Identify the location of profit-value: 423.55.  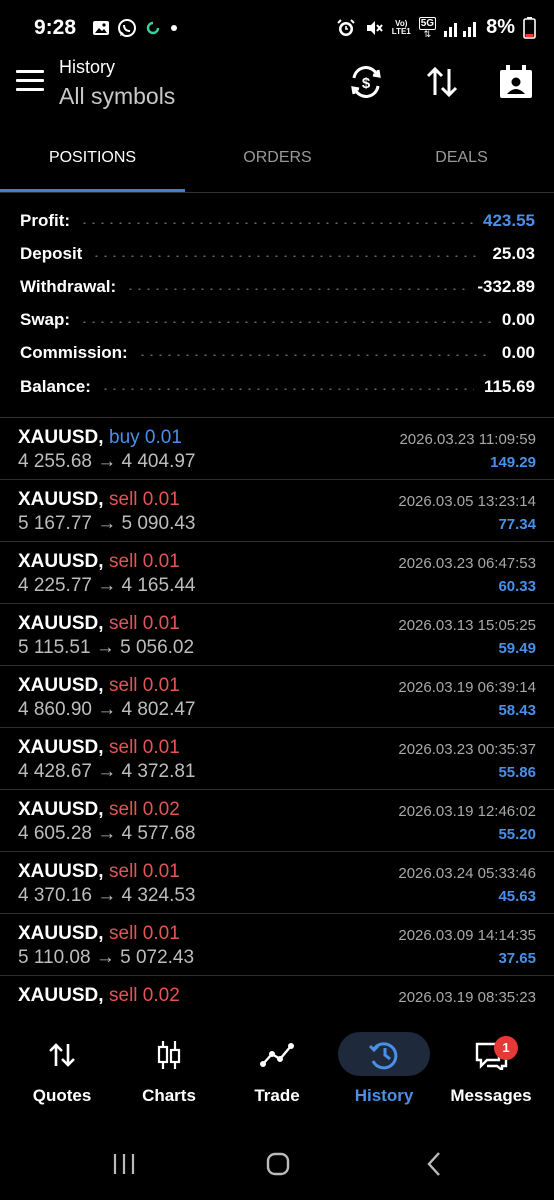
(509, 220).